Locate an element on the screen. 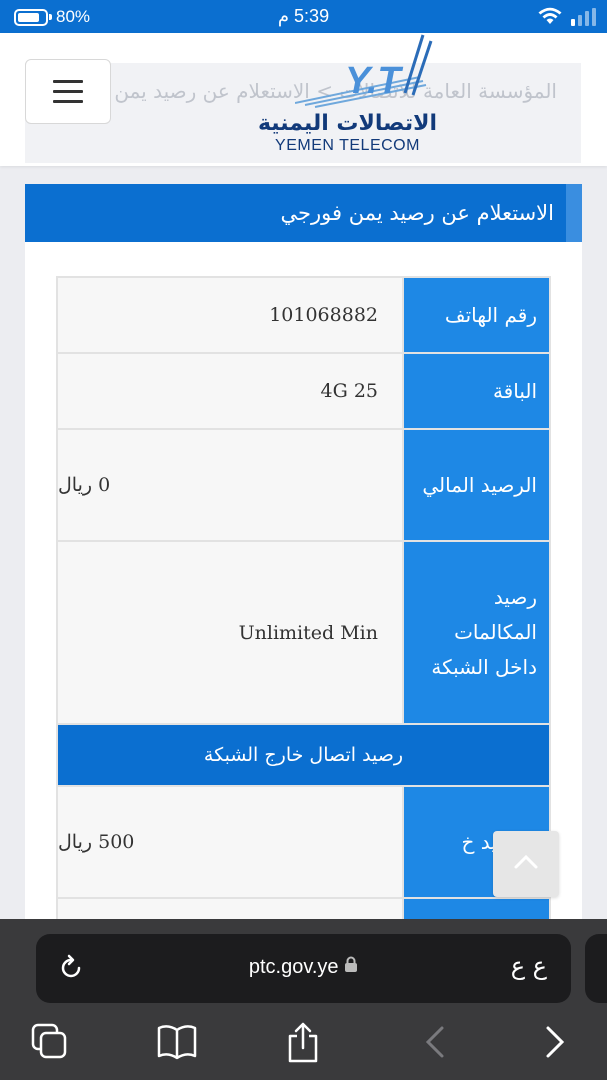 The width and height of the screenshot is (607, 1080). package-label: الباقة is located at coordinates (476, 391).